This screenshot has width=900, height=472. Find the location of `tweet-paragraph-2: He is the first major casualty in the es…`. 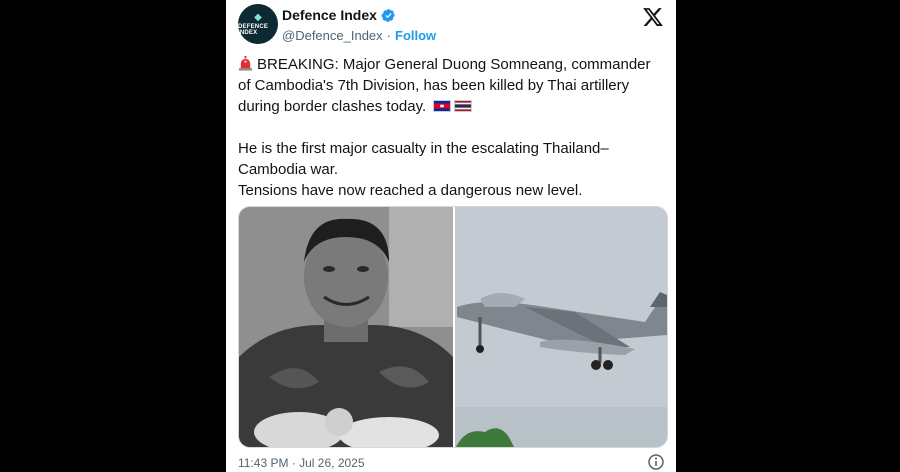

tweet-paragraph-2: He is the first major casualty in the es… is located at coordinates (423, 159).